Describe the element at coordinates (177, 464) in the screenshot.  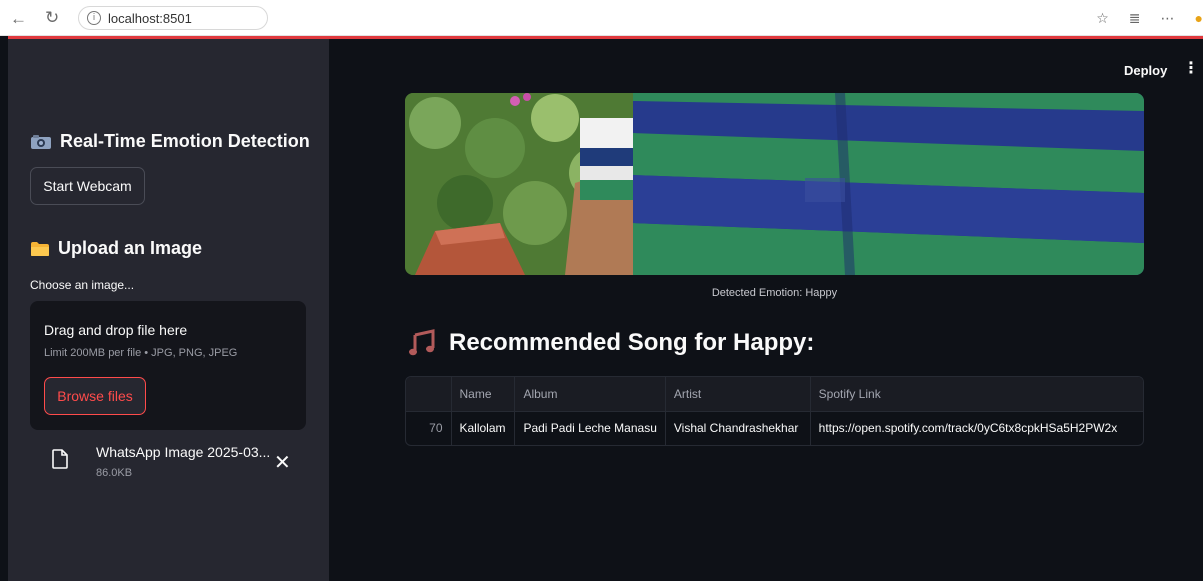
I see `uploaded-file: WhatsApp Image 2025-03... 86.0KB ✕` at that location.